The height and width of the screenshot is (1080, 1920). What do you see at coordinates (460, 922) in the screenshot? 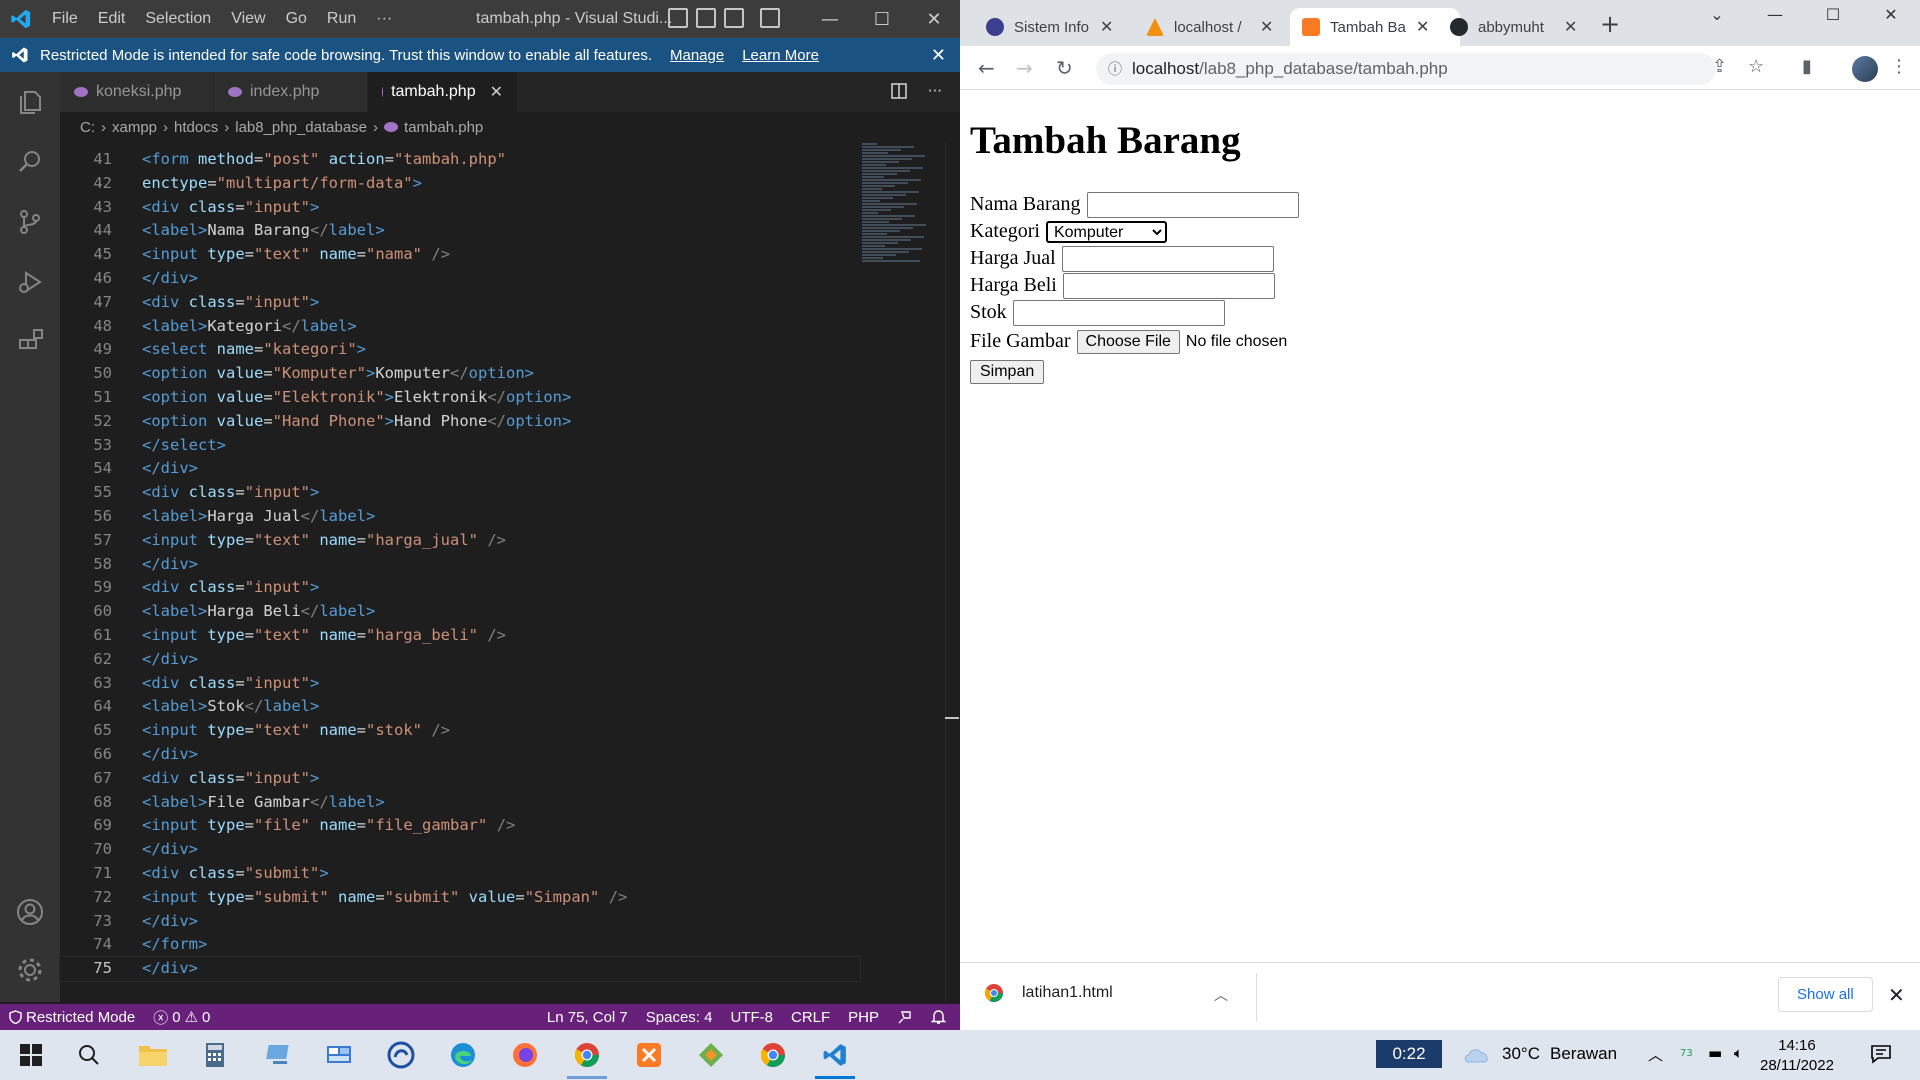
I see `code-line: 73 </div>` at bounding box center [460, 922].